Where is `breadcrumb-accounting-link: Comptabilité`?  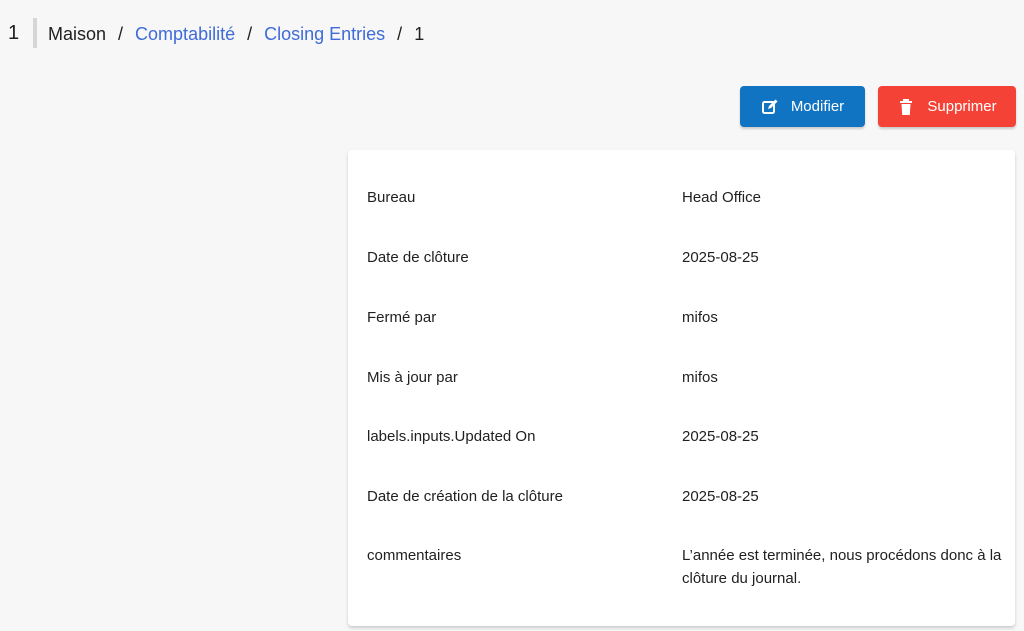 breadcrumb-accounting-link: Comptabilité is located at coordinates (185, 34).